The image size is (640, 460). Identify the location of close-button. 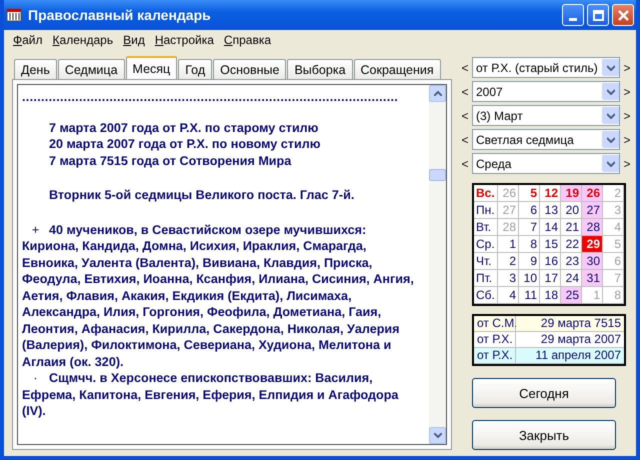
(623, 15).